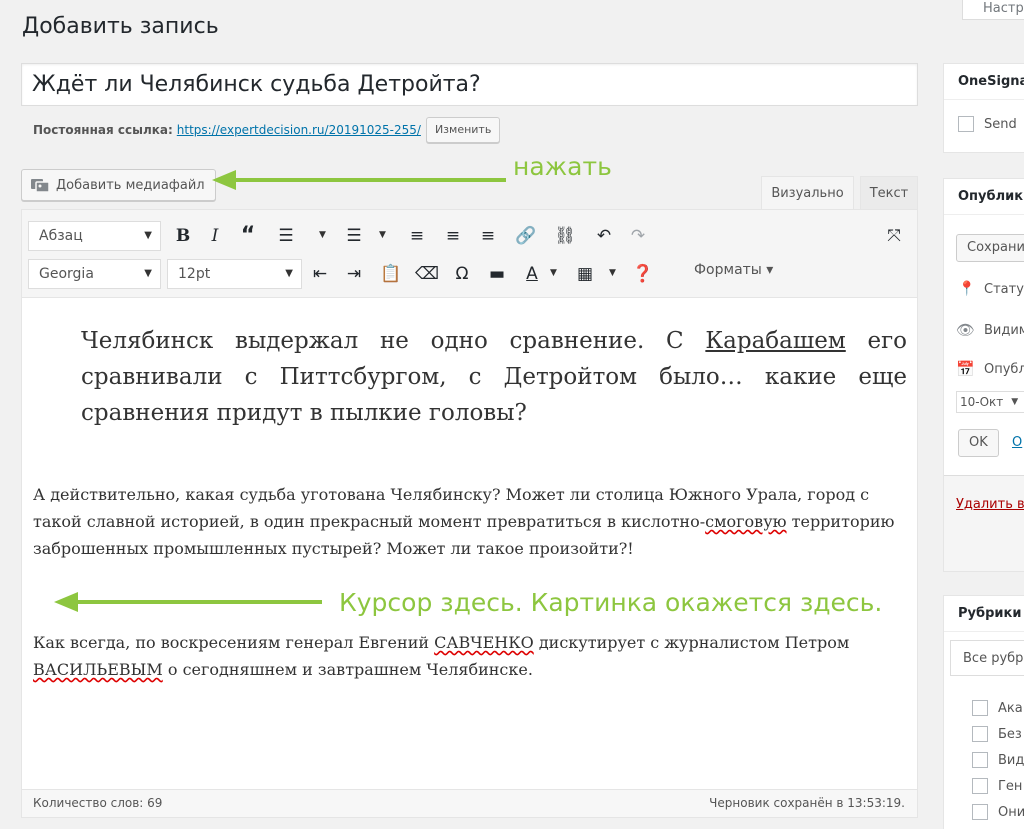 The height and width of the screenshot is (829, 1024). What do you see at coordinates (993, 10) in the screenshot?
I see `screen-options-button: Настр` at bounding box center [993, 10].